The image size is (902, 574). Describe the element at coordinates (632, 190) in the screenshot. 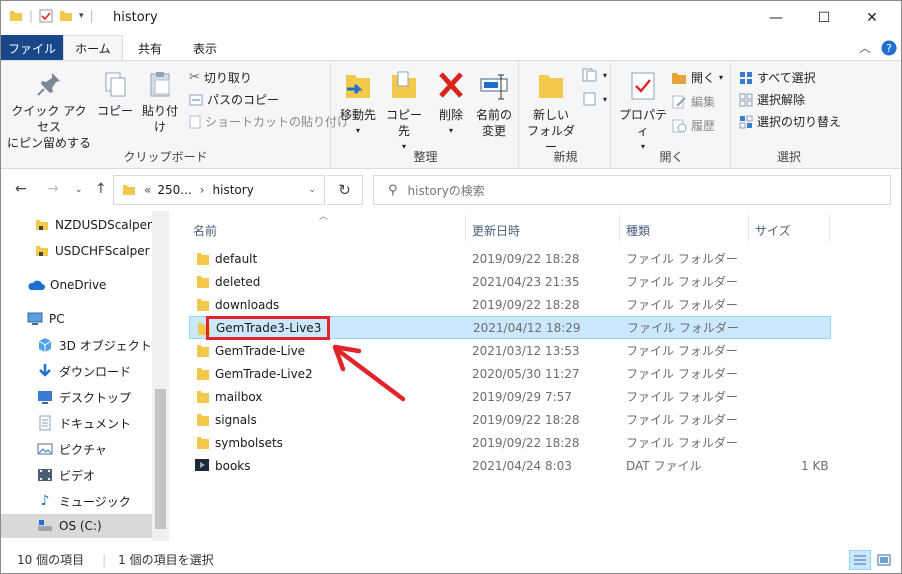

I see `search-box: ⚲ historyの検索` at that location.